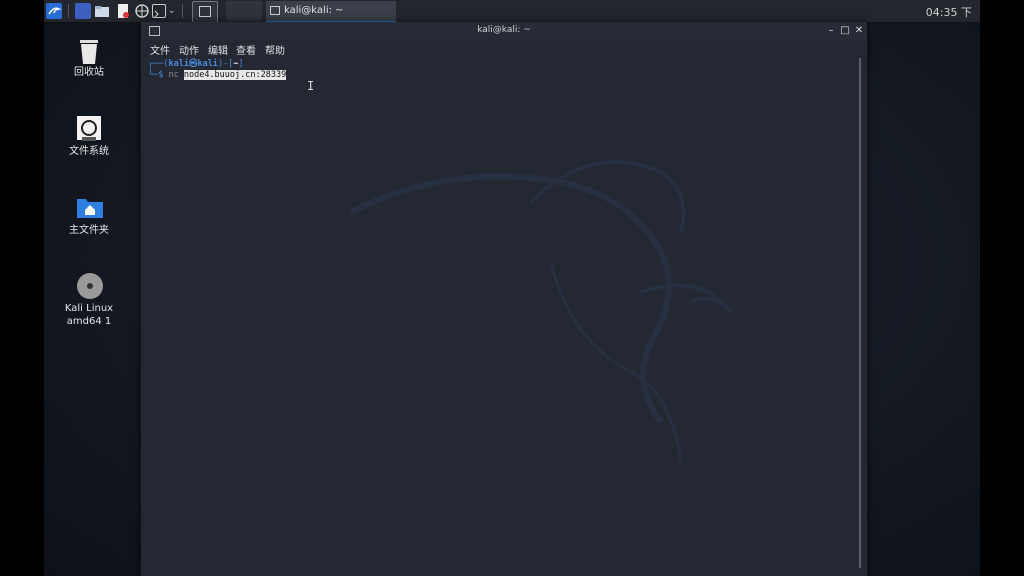 Image resolution: width=1024 pixels, height=576 pixels. What do you see at coordinates (949, 12) in the screenshot?
I see `clock: 04:35 下` at bounding box center [949, 12].